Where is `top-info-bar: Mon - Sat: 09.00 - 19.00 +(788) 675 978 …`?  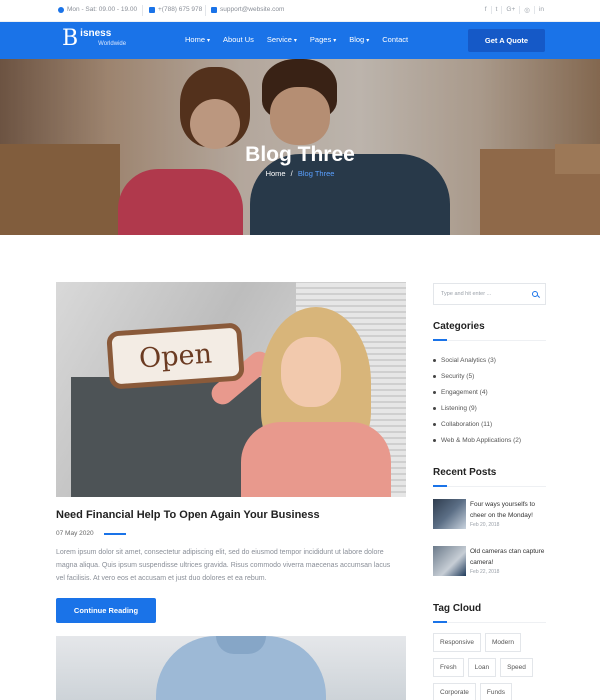
top-info-bar: Mon - Sat: 09.00 - 19.00 +(788) 675 978 … is located at coordinates (300, 11).